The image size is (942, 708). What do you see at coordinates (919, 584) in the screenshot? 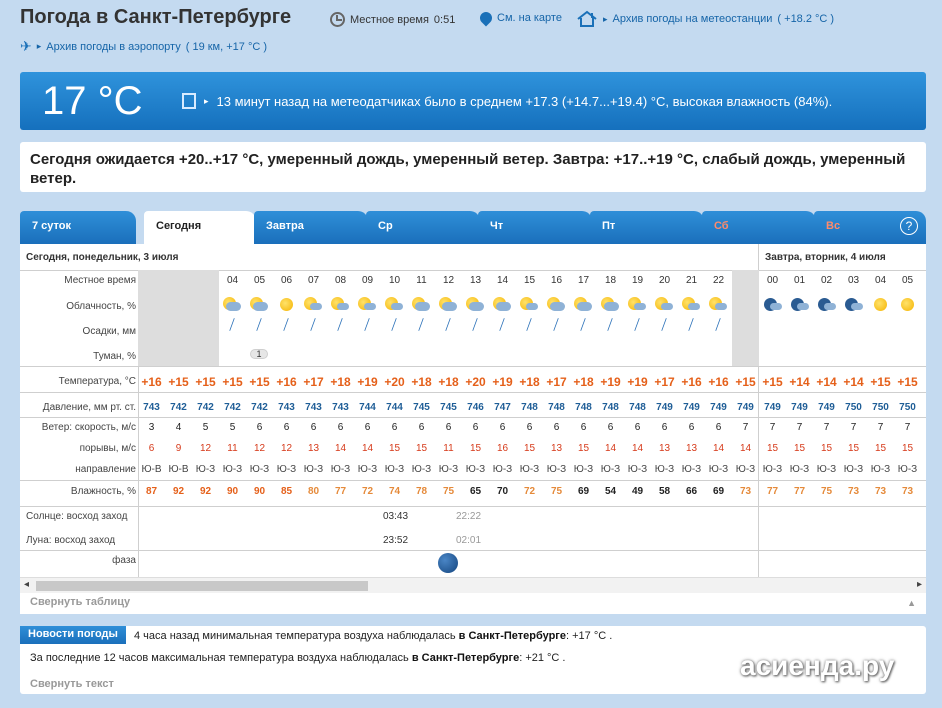
I see `scroll-right-icon: ▸` at bounding box center [919, 584].